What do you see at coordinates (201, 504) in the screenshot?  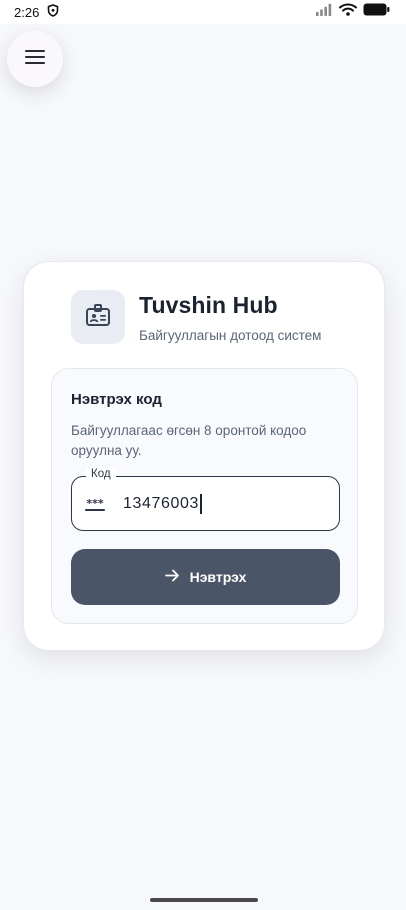 I see `text-caret` at bounding box center [201, 504].